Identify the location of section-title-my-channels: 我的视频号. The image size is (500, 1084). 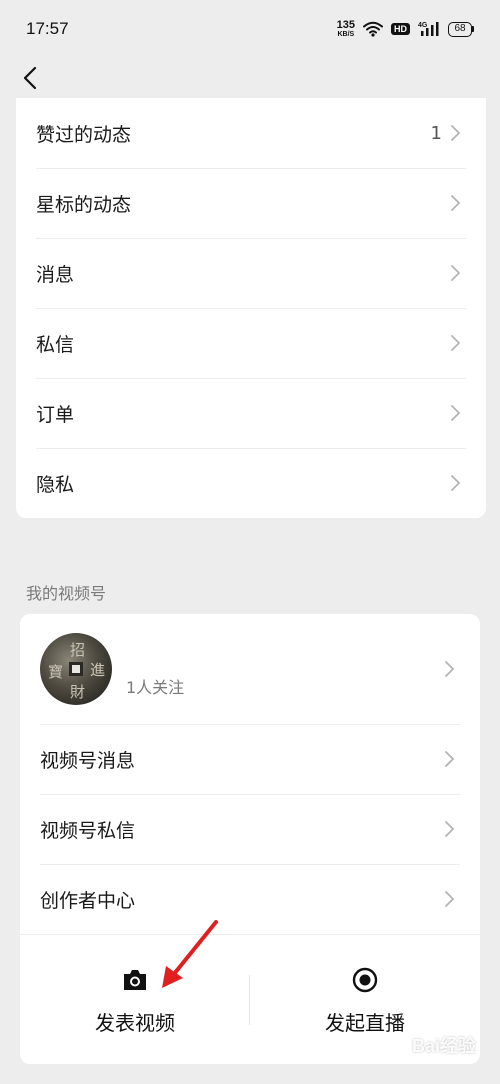
(66, 593).